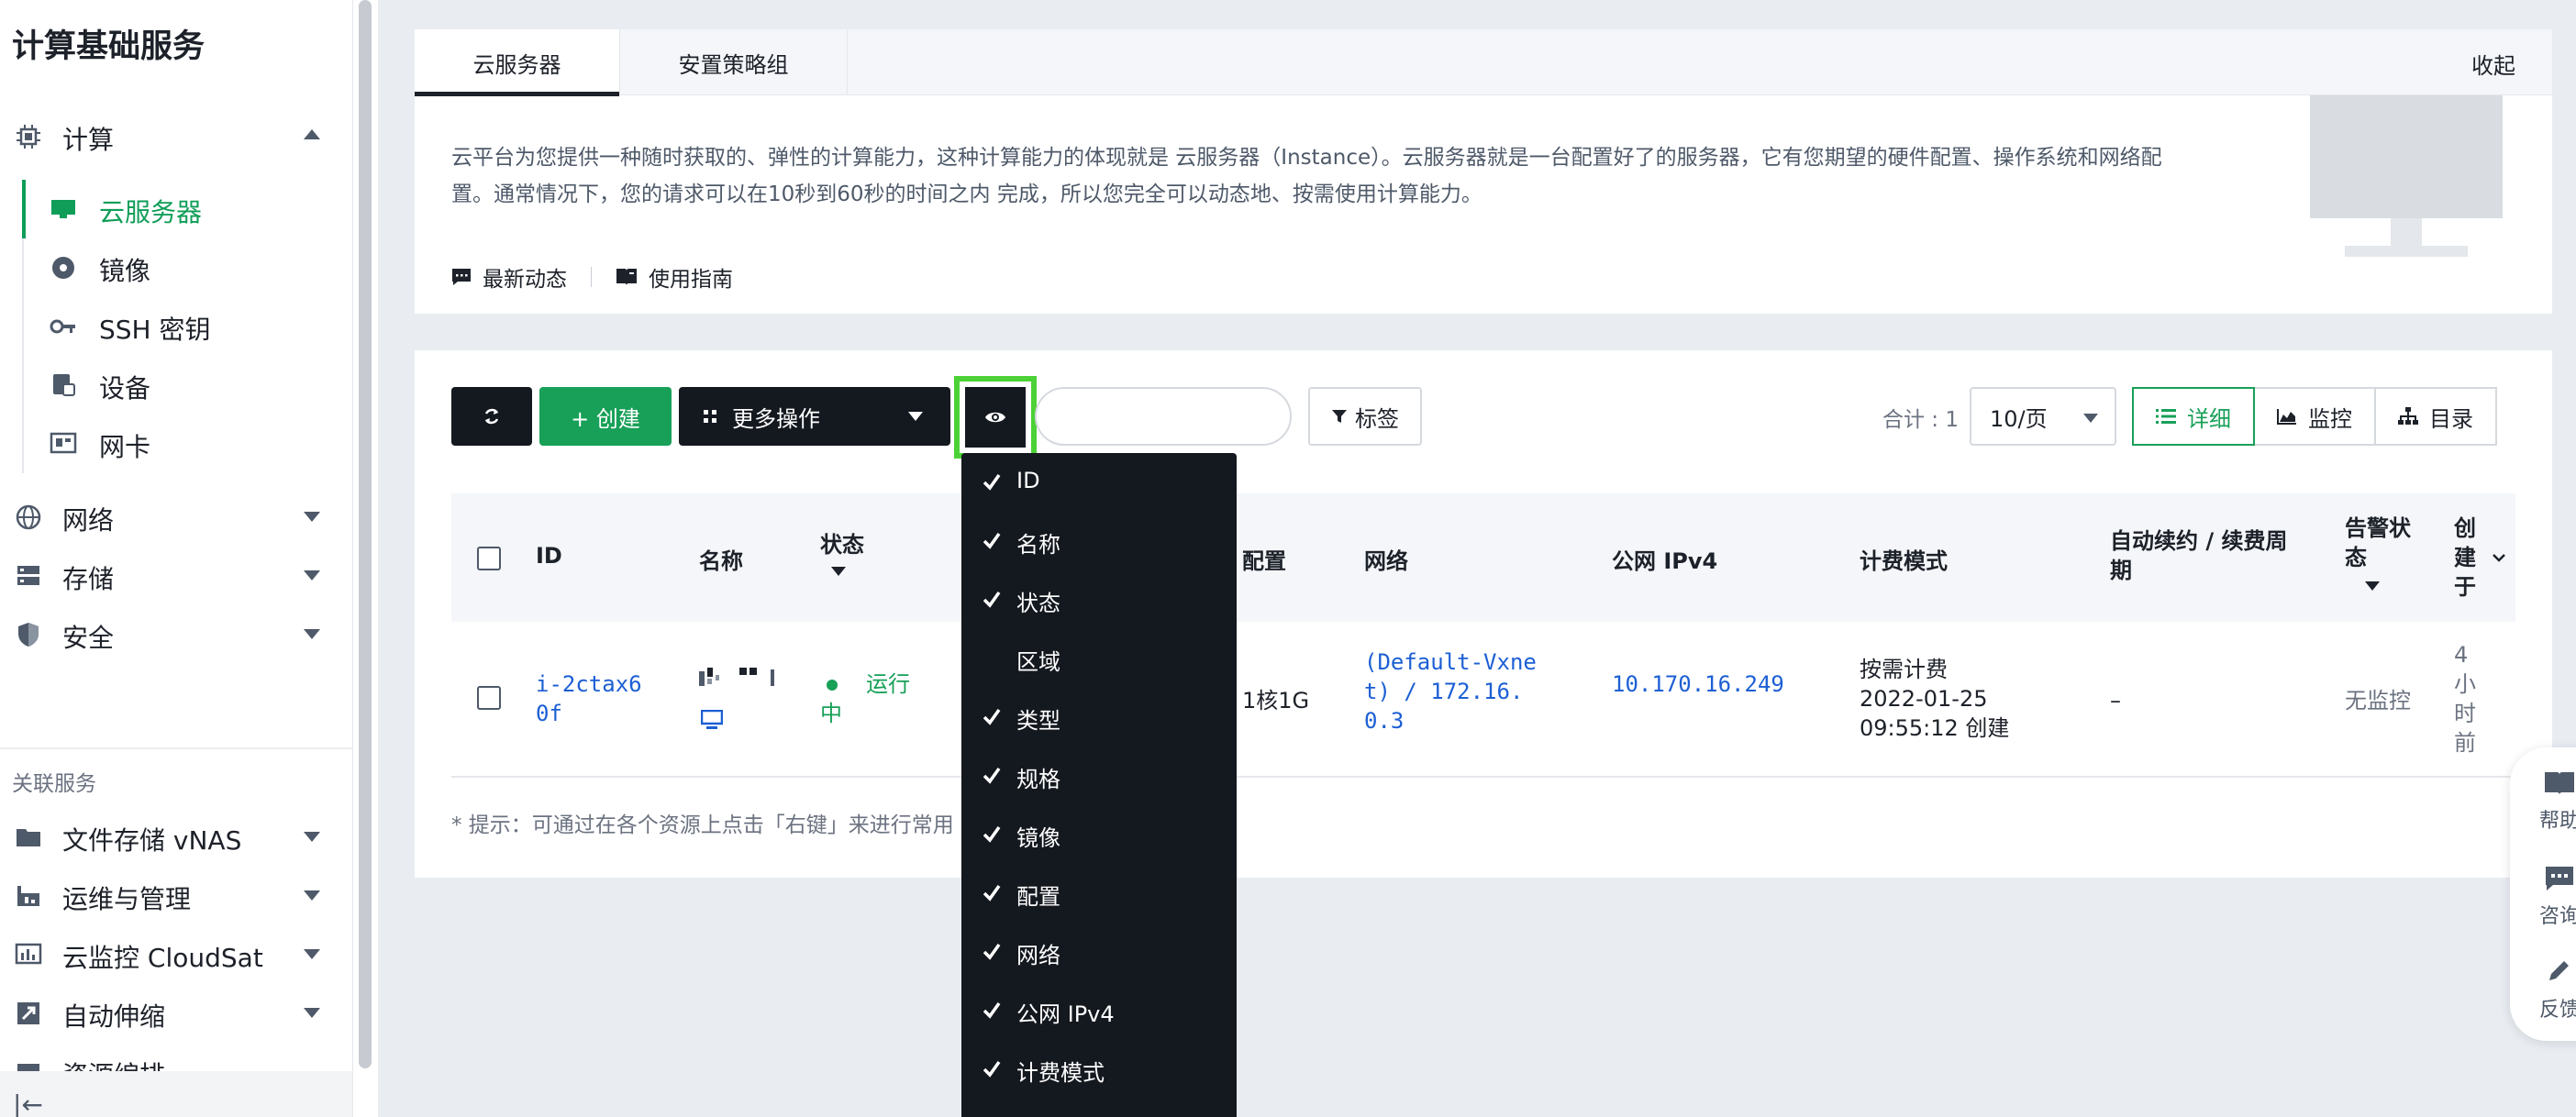 This screenshot has width=2576, height=1117. I want to click on desktop-icon, so click(712, 720).